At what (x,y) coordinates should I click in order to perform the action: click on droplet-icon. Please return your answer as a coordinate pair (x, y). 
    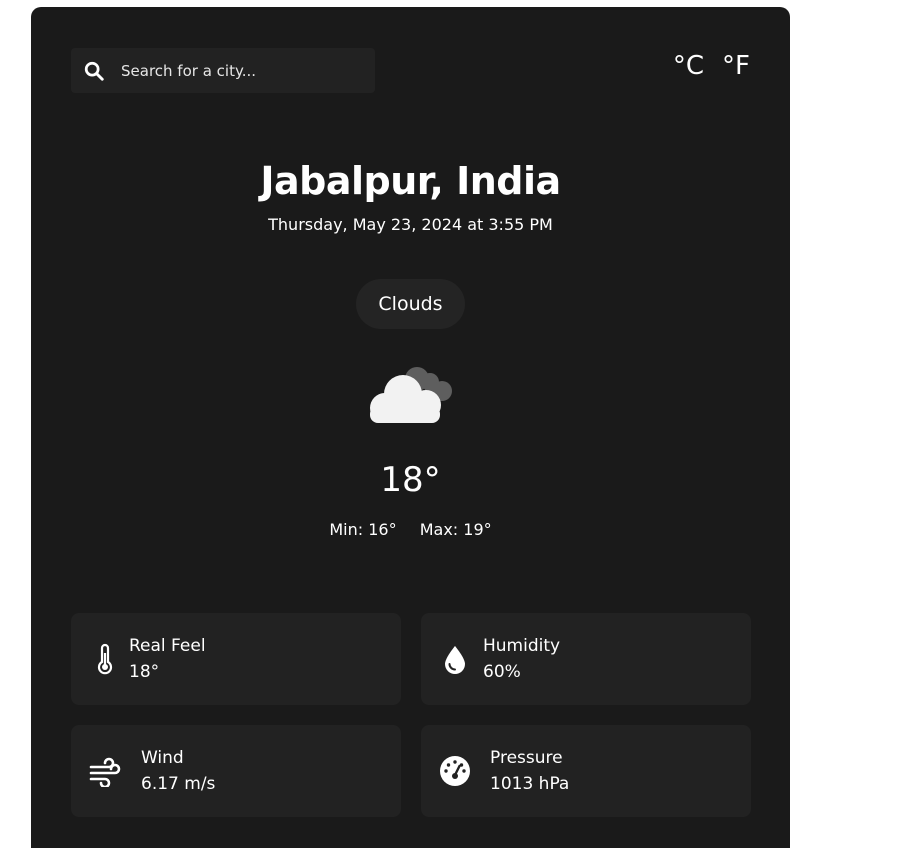
    Looking at the image, I should click on (455, 660).